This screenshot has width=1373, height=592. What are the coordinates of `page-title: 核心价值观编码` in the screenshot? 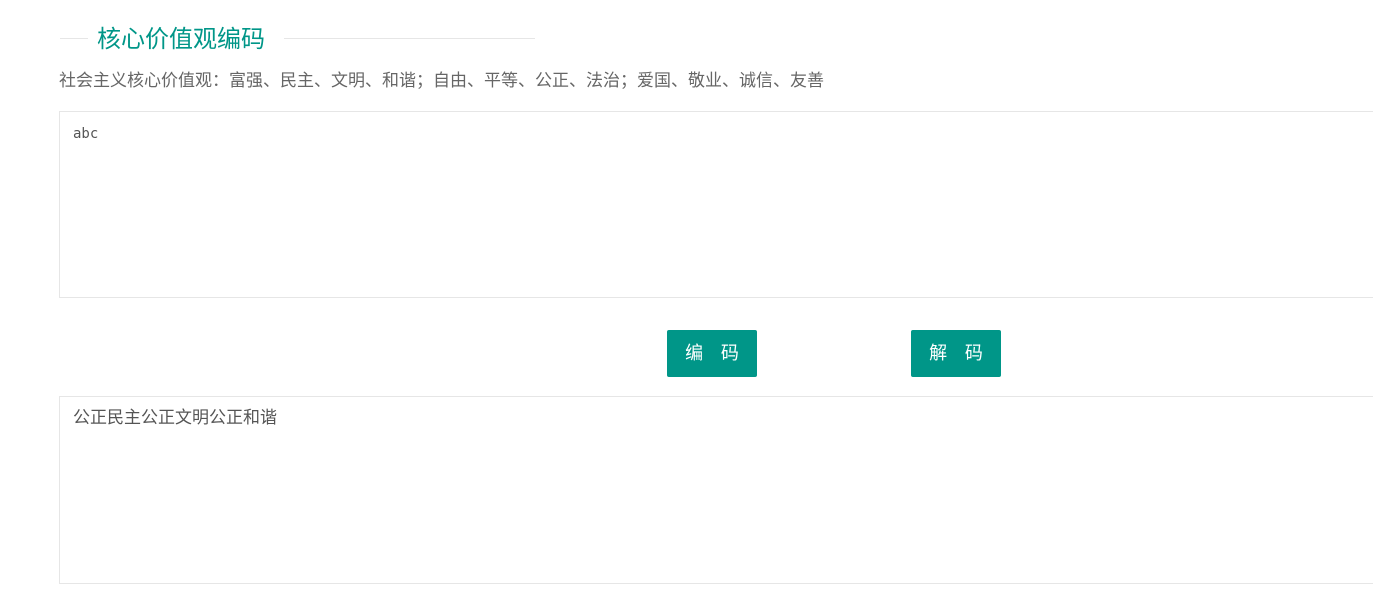 It's located at (181, 39).